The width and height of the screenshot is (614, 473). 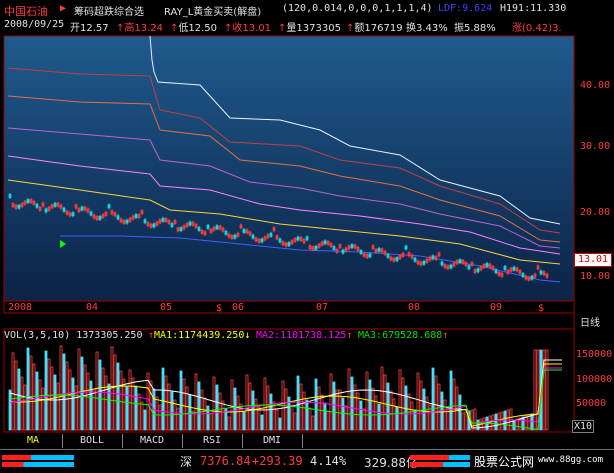 What do you see at coordinates (272, 441) in the screenshot?
I see `tab-dmi: DMI` at bounding box center [272, 441].